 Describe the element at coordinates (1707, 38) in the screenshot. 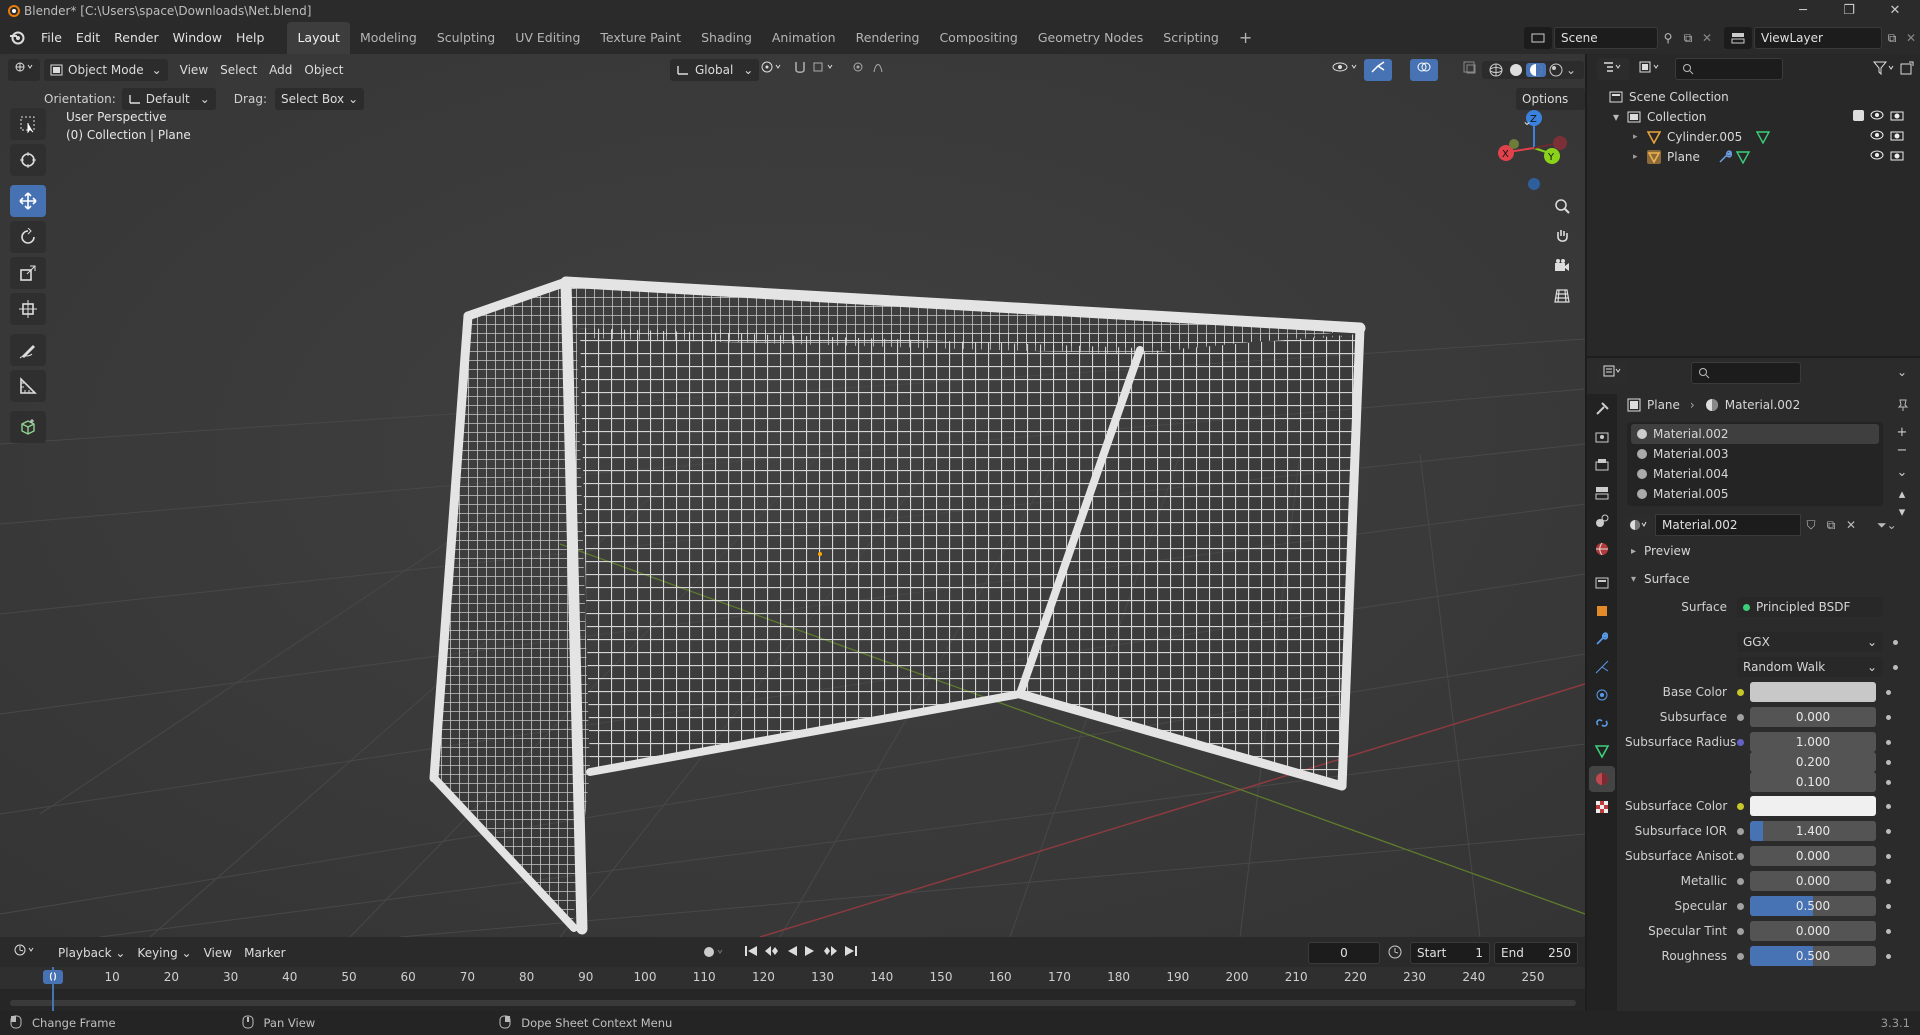

I see `remove-scene-icon: ✕` at that location.